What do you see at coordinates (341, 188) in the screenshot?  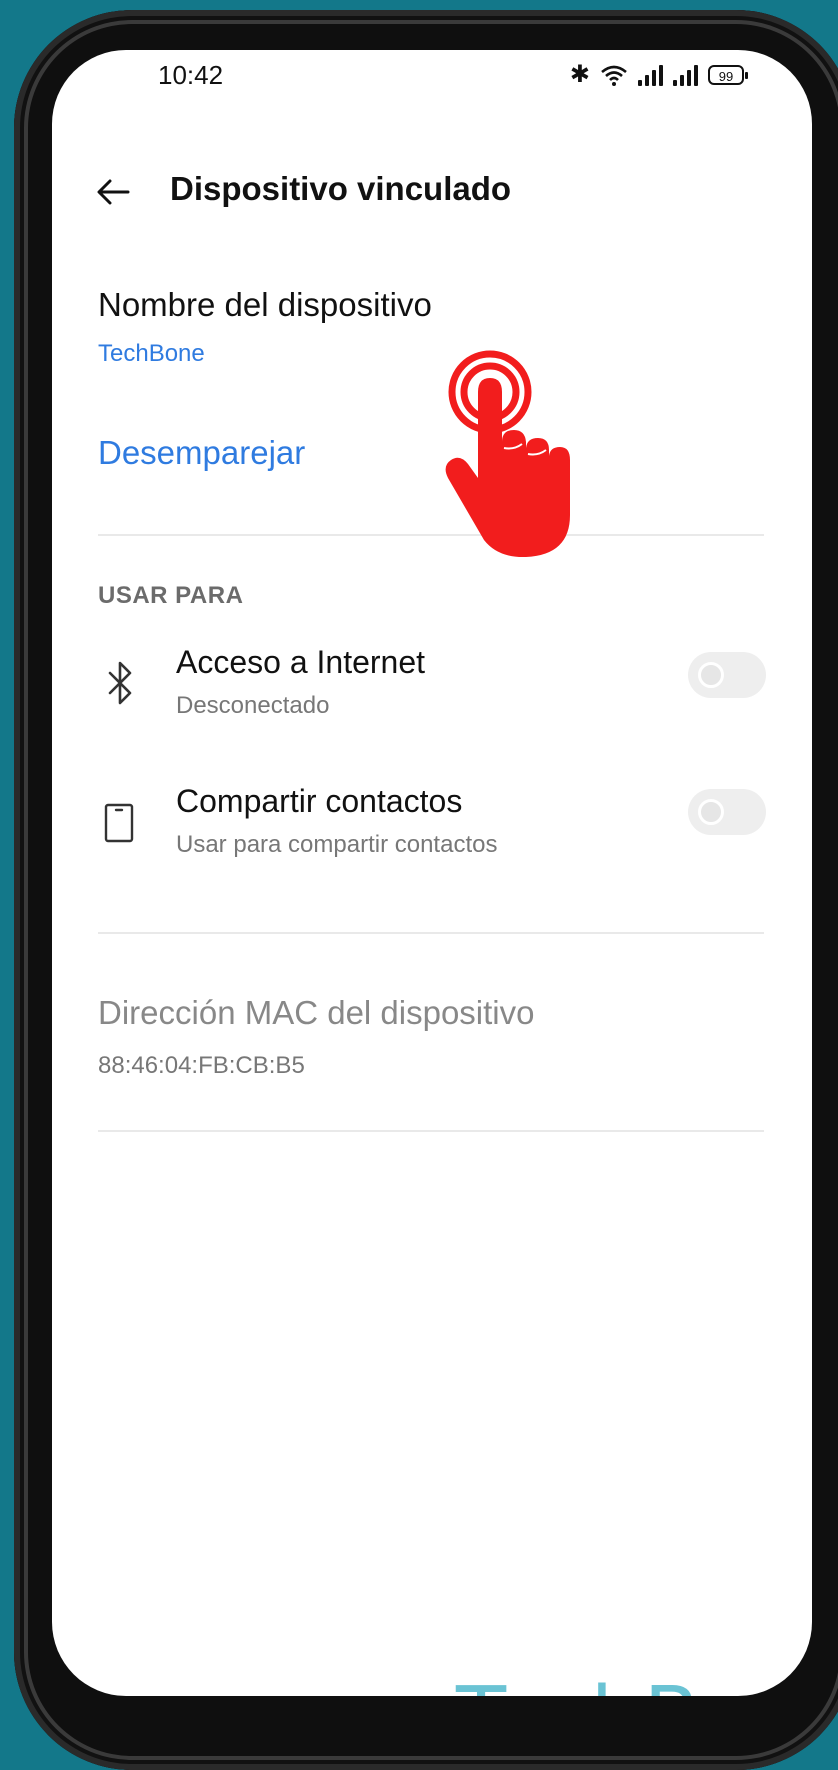 I see `page-title: Dispositivo vinculado` at bounding box center [341, 188].